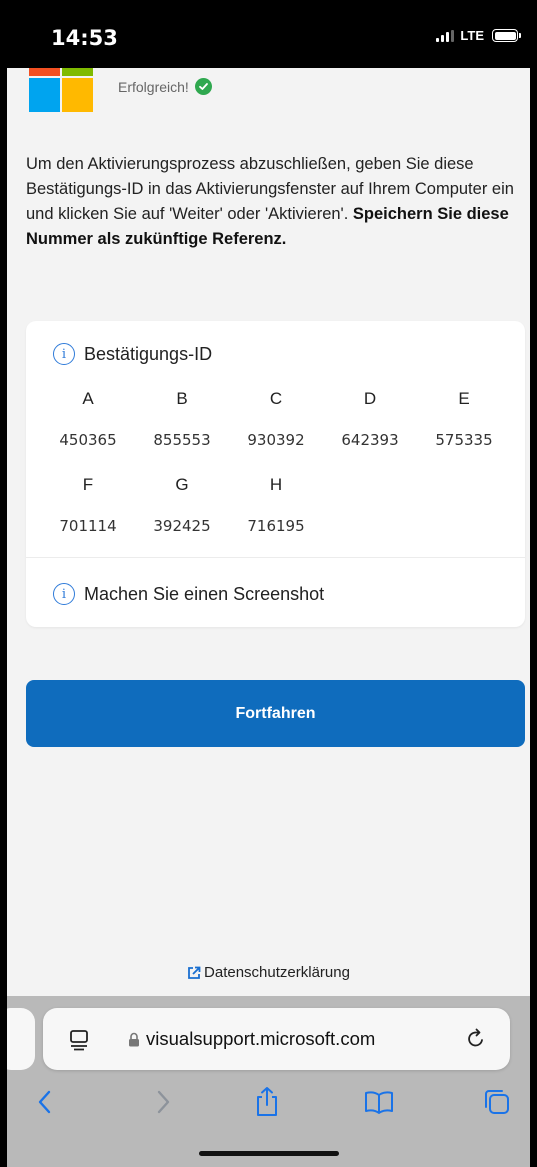 This screenshot has height=1167, width=537. I want to click on chevron-right-icon, so click(163, 1102).